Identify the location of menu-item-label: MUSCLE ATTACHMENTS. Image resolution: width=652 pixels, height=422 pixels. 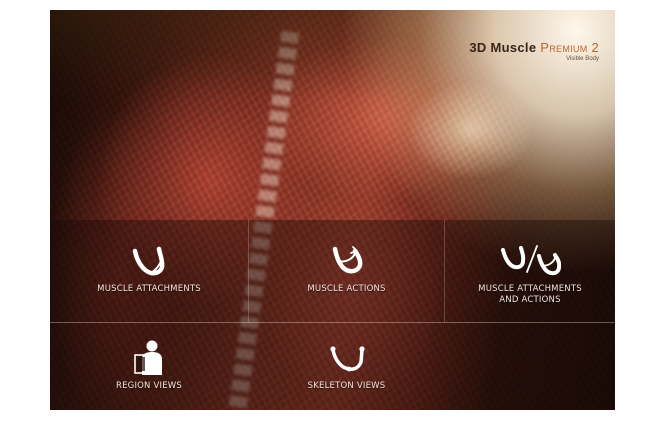
(149, 289).